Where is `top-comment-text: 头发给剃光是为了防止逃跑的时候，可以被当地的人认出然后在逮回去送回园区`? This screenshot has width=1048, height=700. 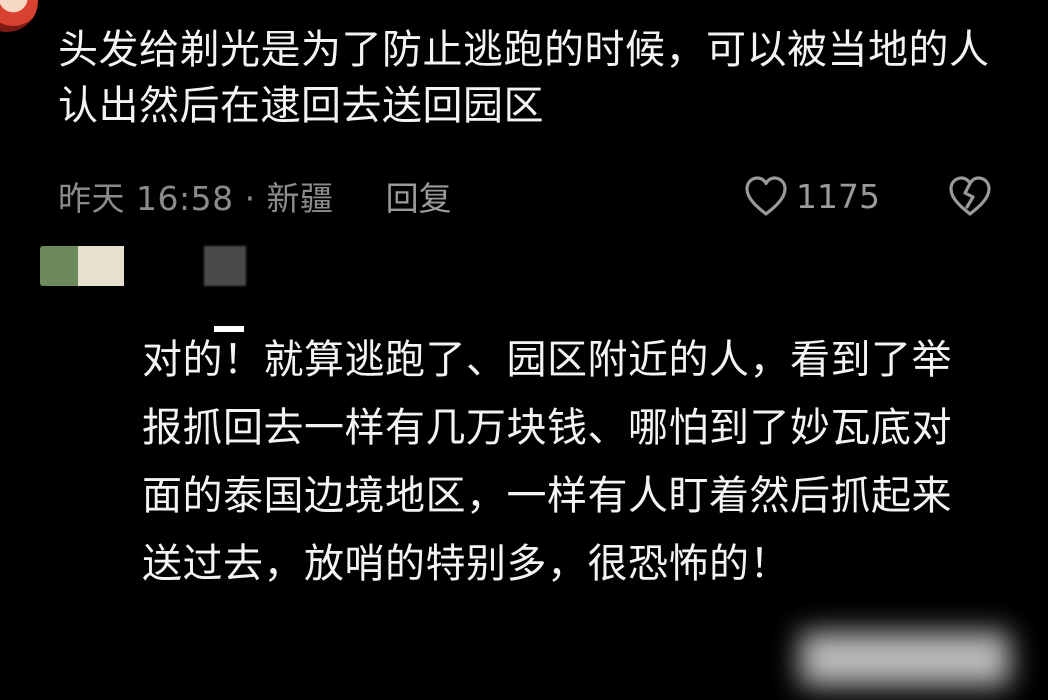 top-comment-text: 头发给剃光是为了防止逃跑的时候，可以被当地的人认出然后在逮回去送回园区 is located at coordinates (524, 78).